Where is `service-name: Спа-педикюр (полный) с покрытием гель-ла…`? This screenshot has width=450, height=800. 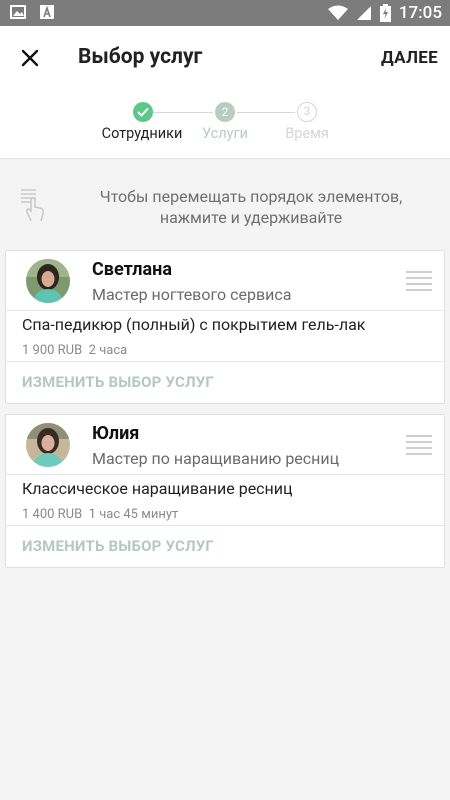
service-name: Спа-педикюр (полный) с покрытием гель-ла… is located at coordinates (194, 324).